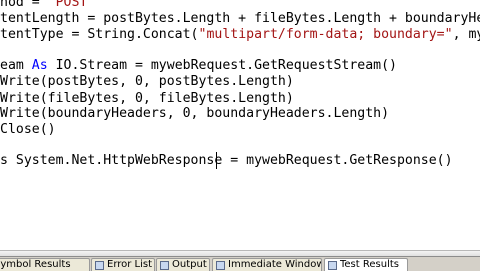 The width and height of the screenshot is (480, 271). I want to click on code-line: Close(), so click(28, 130).